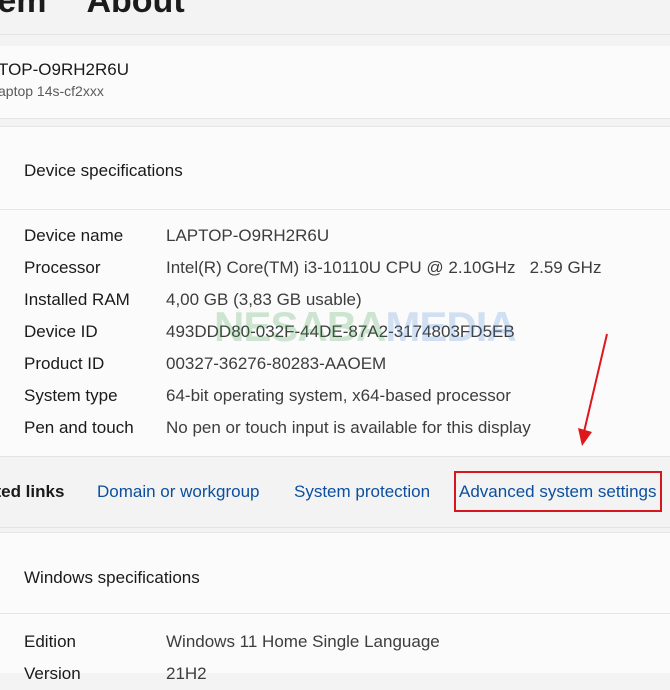 This screenshot has height=690, width=670. I want to click on windows-specifications-title: Windows specifications, so click(112, 577).